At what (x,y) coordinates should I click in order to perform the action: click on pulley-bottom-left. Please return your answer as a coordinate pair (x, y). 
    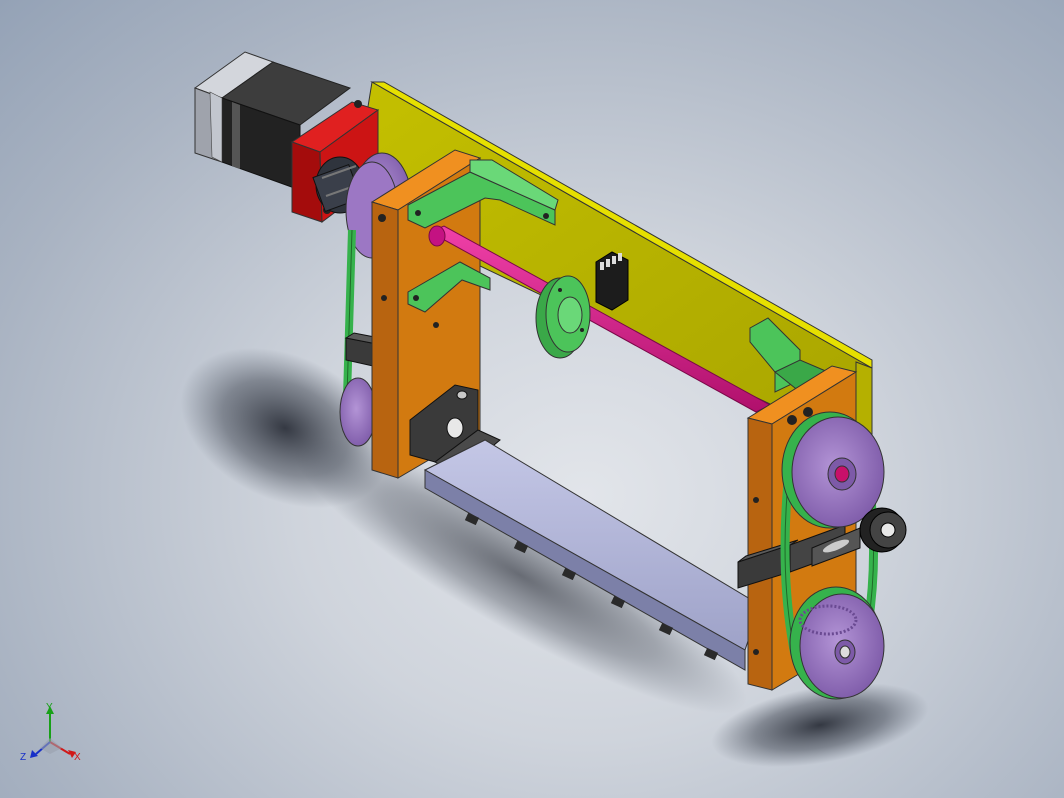
    Looking at the image, I should click on (358, 412).